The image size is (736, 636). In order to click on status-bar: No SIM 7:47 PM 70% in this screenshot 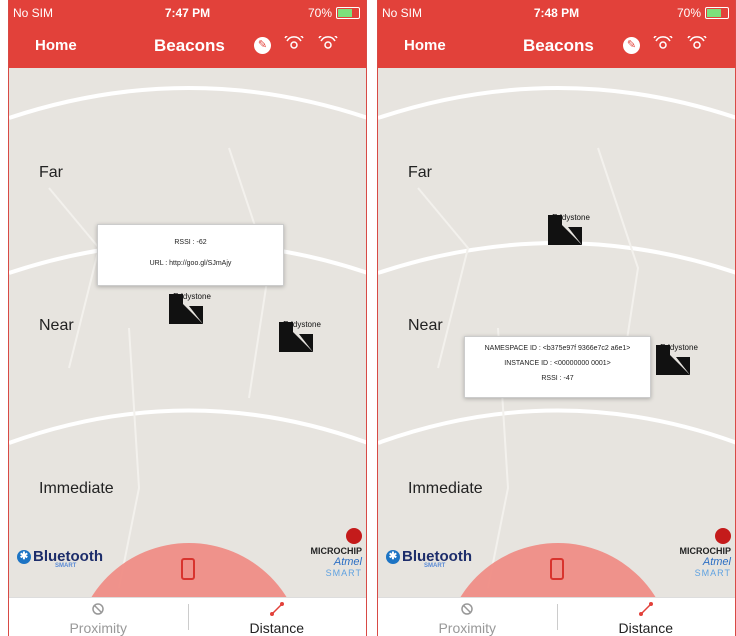, I will do `click(187, 15)`.